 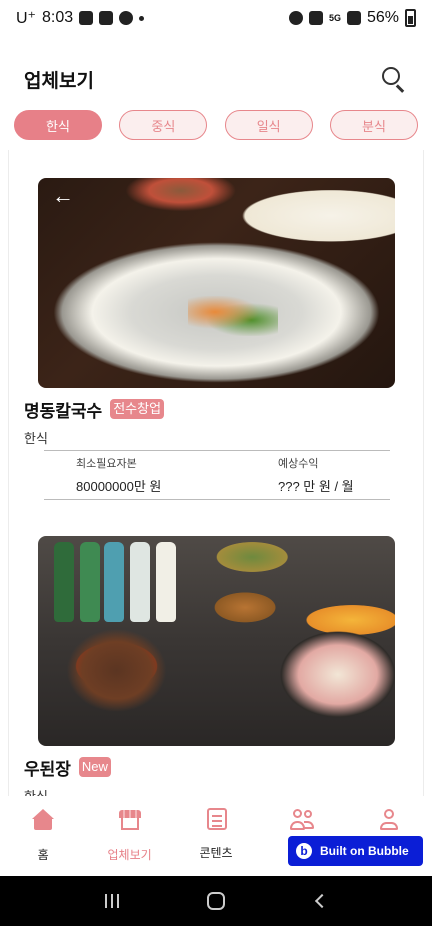 What do you see at coordinates (316, 475) in the screenshot?
I see `expected-income-stat: 예상수익 ??? 만 원 / 월` at bounding box center [316, 475].